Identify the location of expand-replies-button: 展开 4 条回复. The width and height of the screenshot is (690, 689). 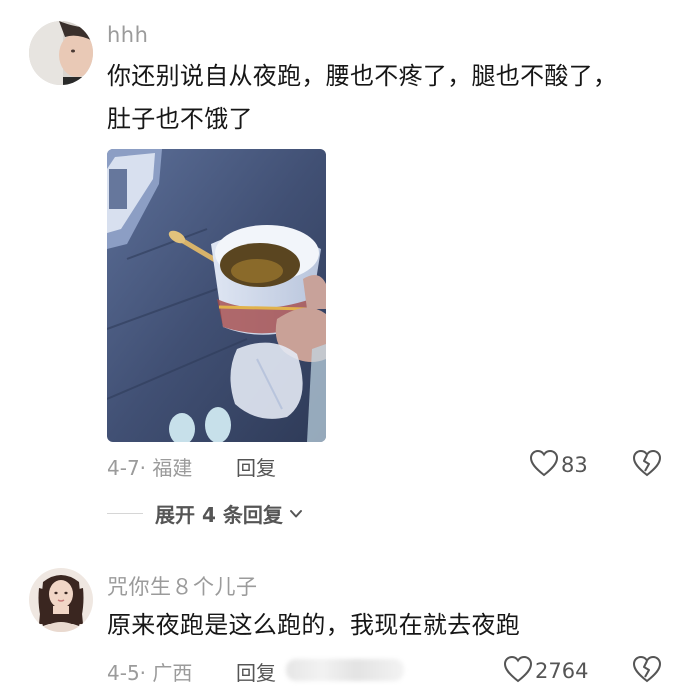
(205, 513).